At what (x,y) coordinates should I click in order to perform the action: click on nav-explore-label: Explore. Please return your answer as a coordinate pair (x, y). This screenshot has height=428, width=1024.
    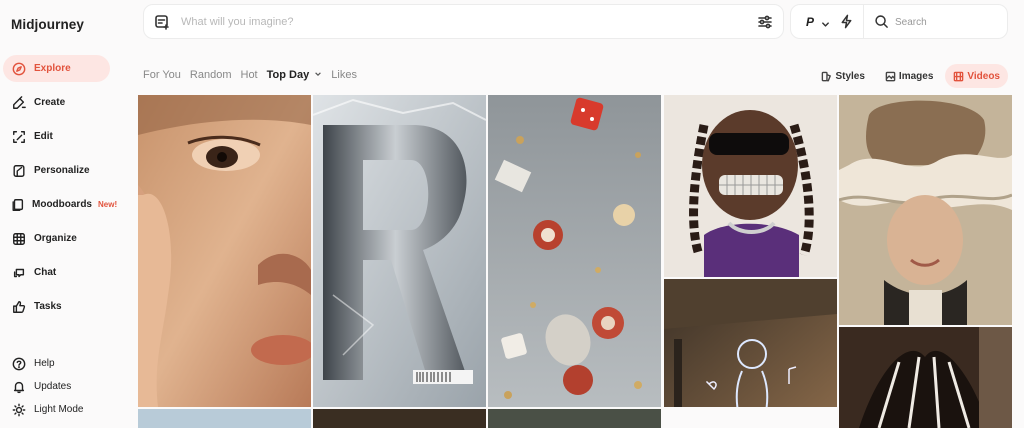
    Looking at the image, I should click on (52, 68).